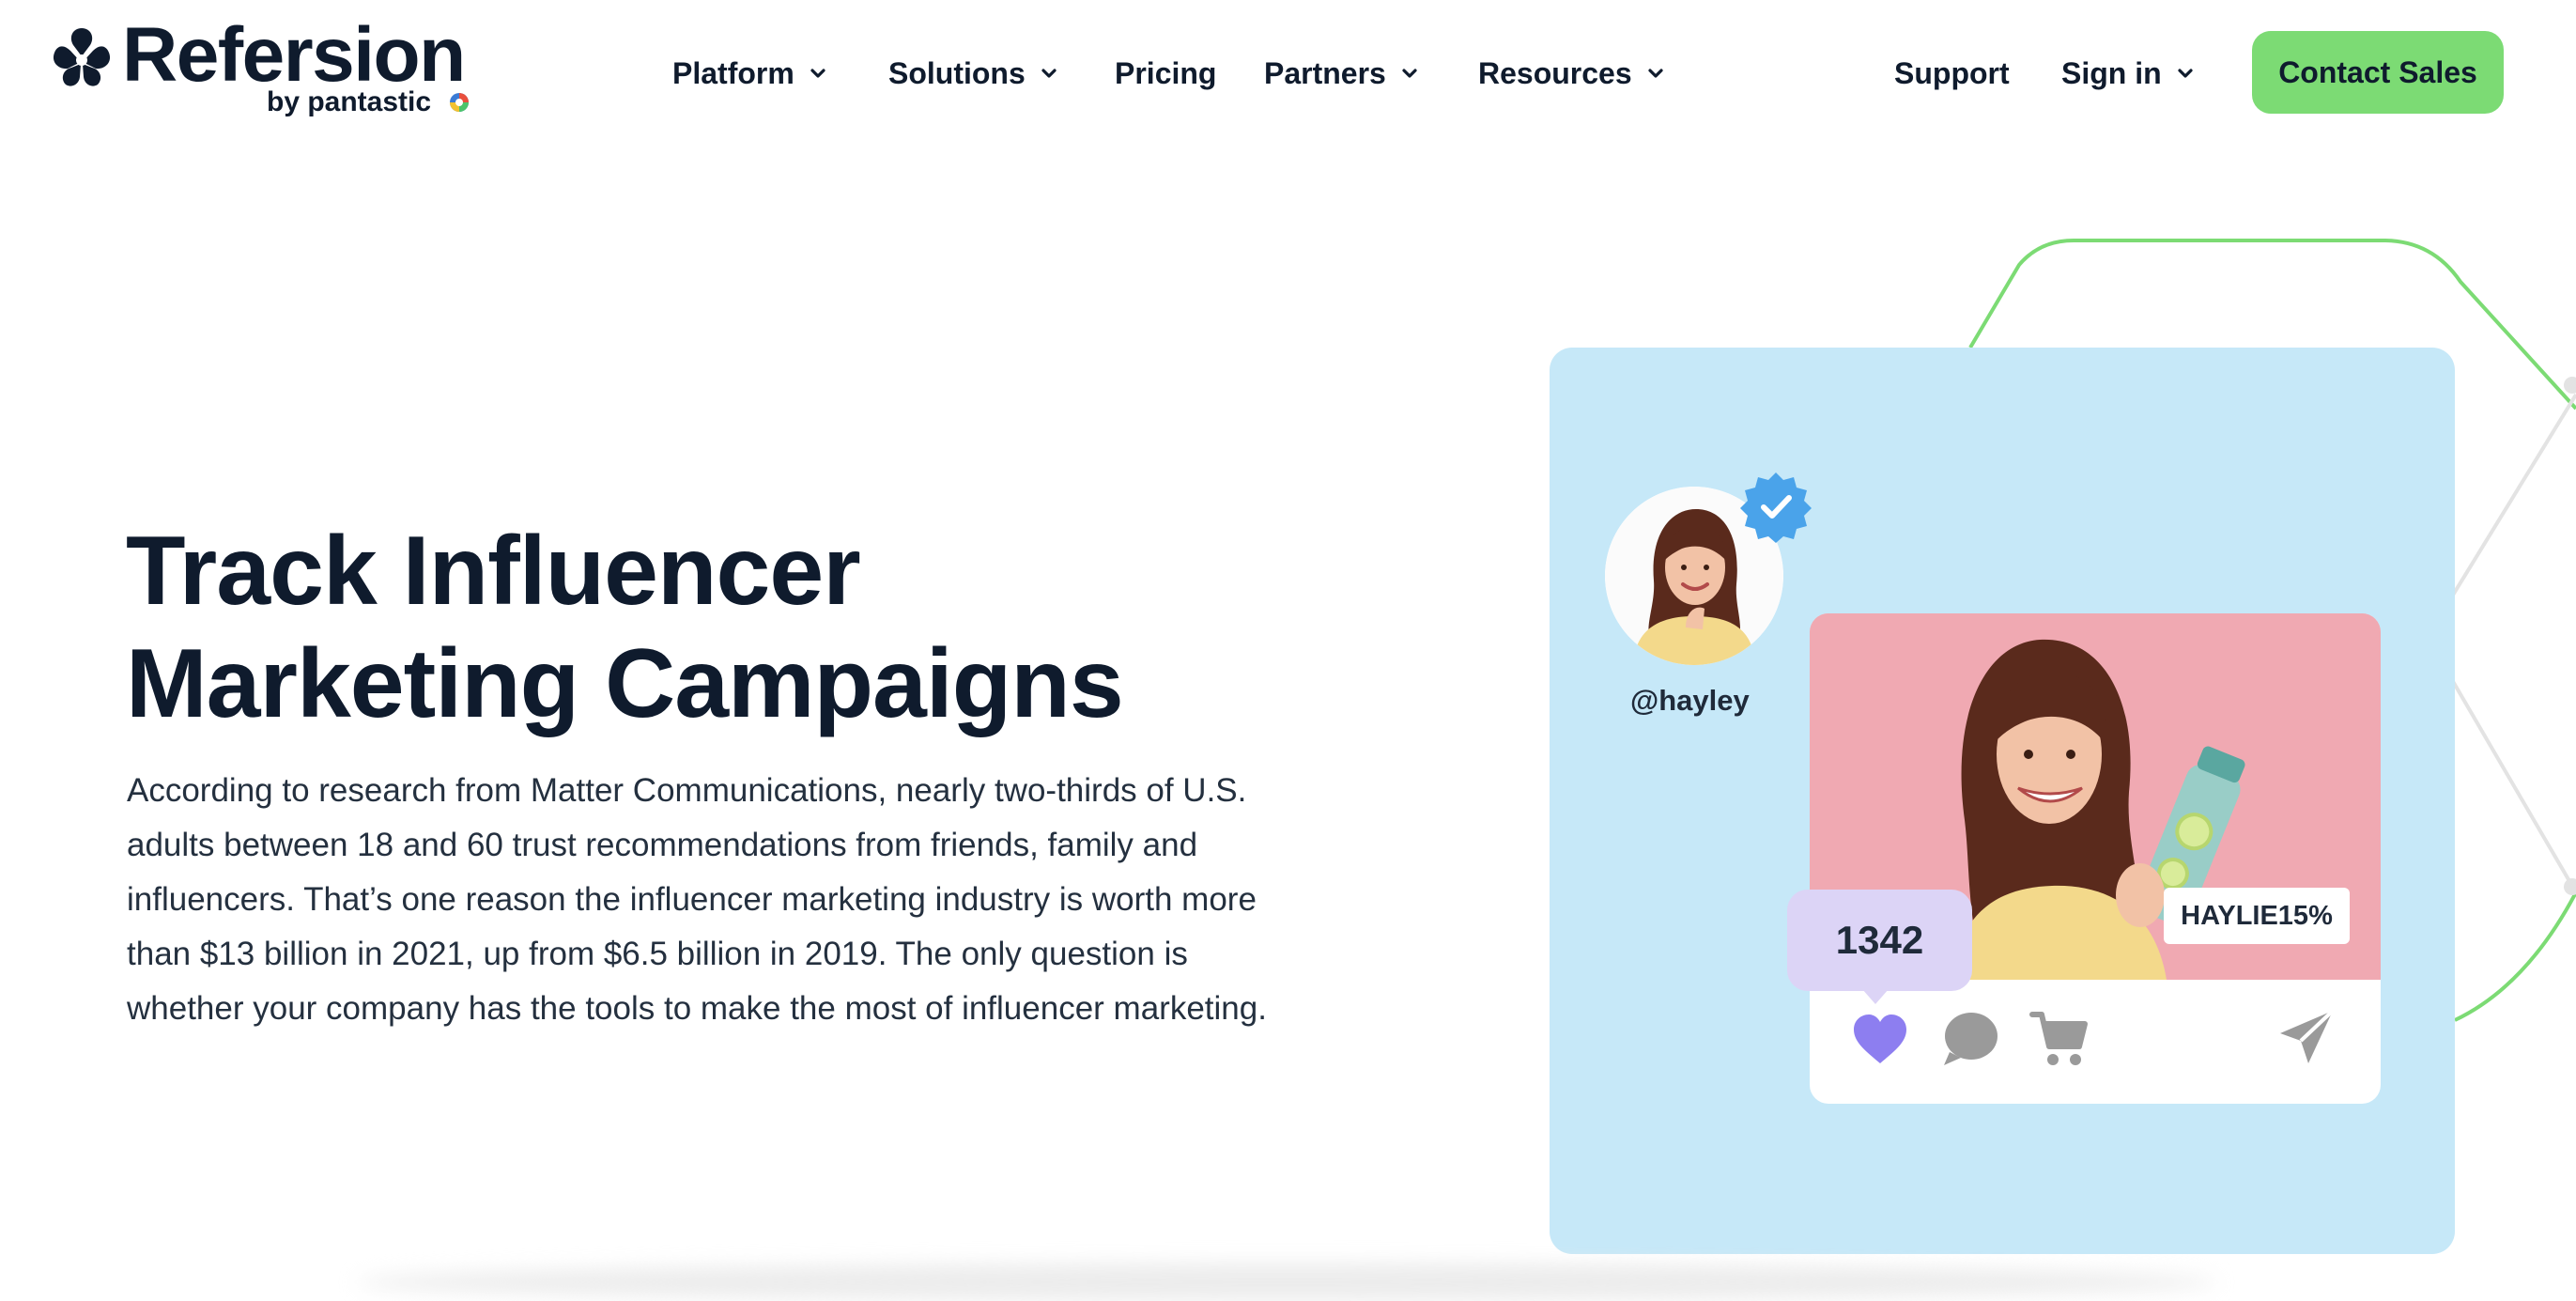 This screenshot has width=2576, height=1301. Describe the element at coordinates (733, 72) in the screenshot. I see `nav-platform-label: Platform` at that location.